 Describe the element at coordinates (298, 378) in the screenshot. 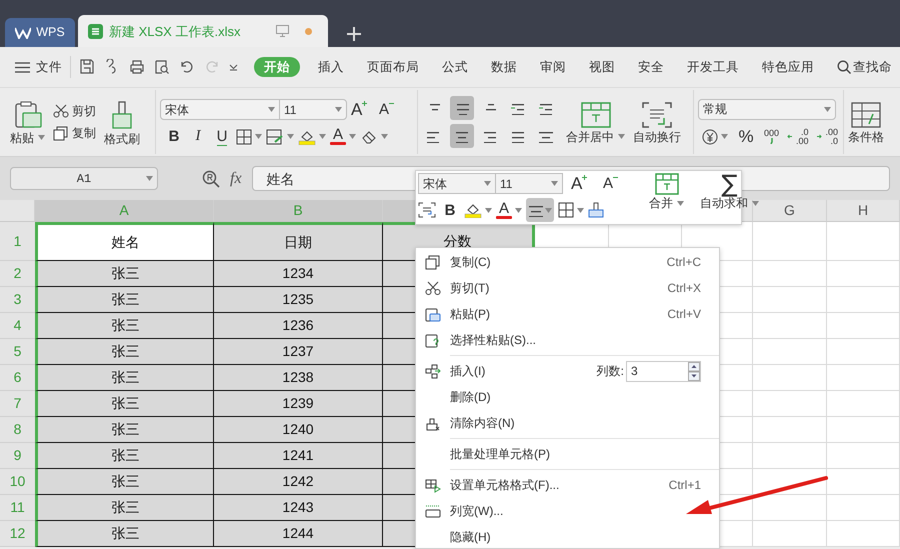

I see `table-cell: 1238` at that location.